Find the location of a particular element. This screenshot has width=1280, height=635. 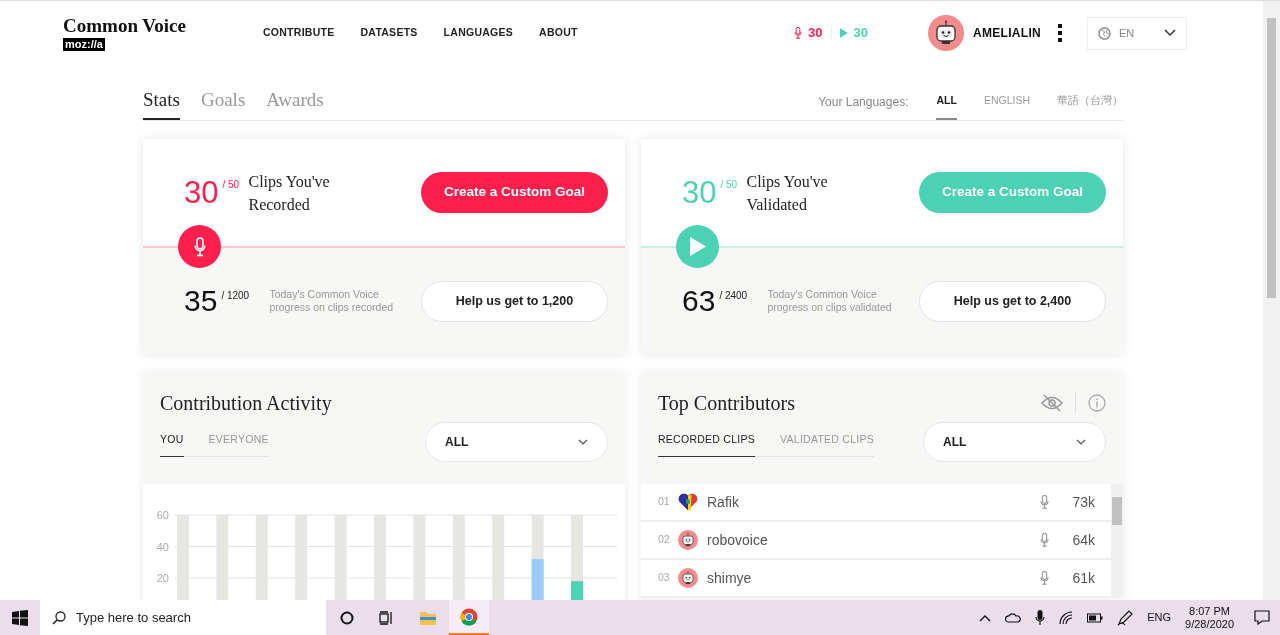

heart-avatar-icon is located at coordinates (688, 502).